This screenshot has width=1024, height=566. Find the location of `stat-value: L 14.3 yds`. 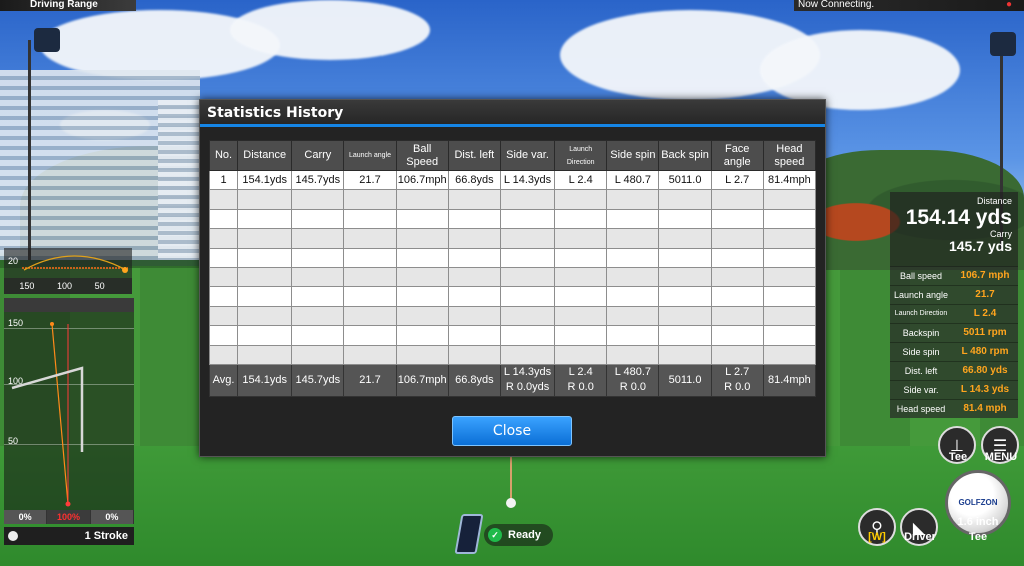

stat-value: L 14.3 yds is located at coordinates (985, 389).